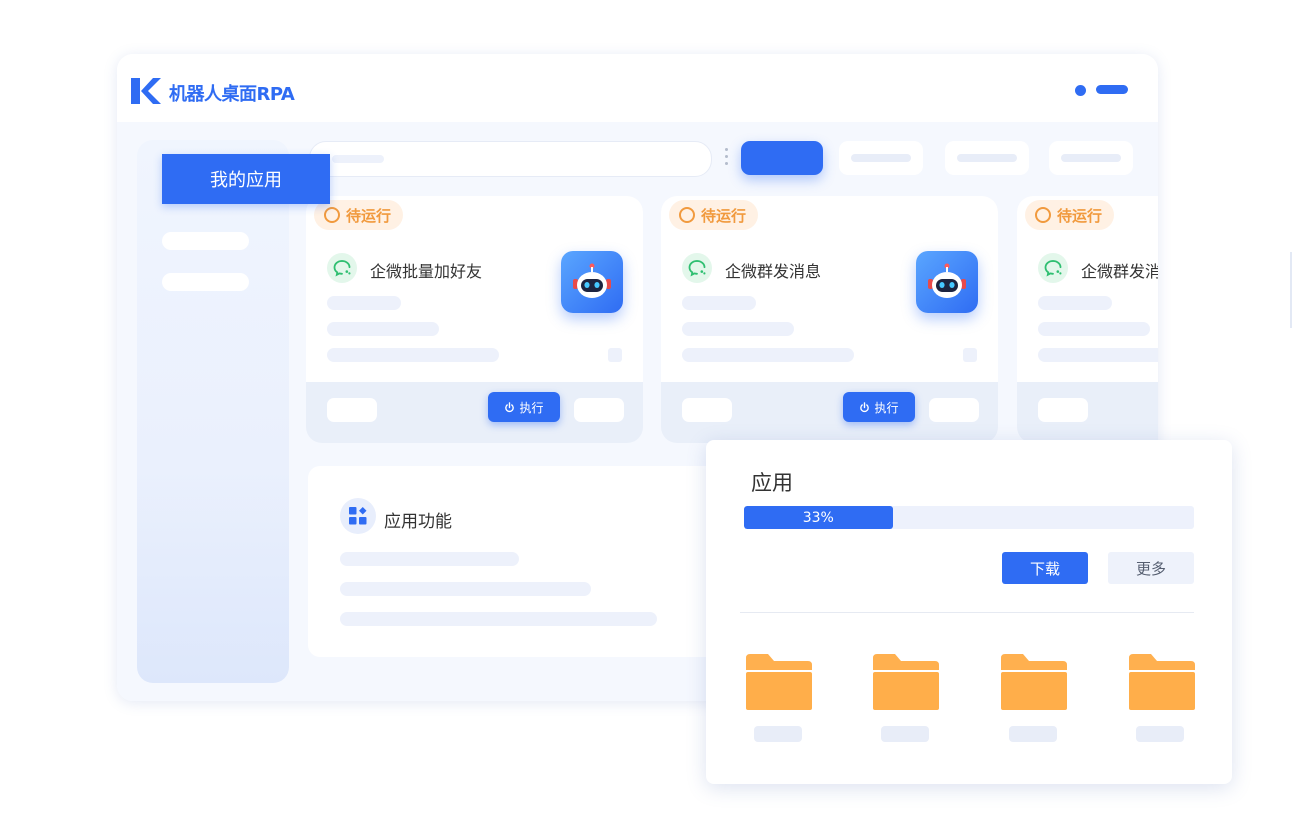  I want to click on my-apps-button: 我的应用, so click(246, 179).